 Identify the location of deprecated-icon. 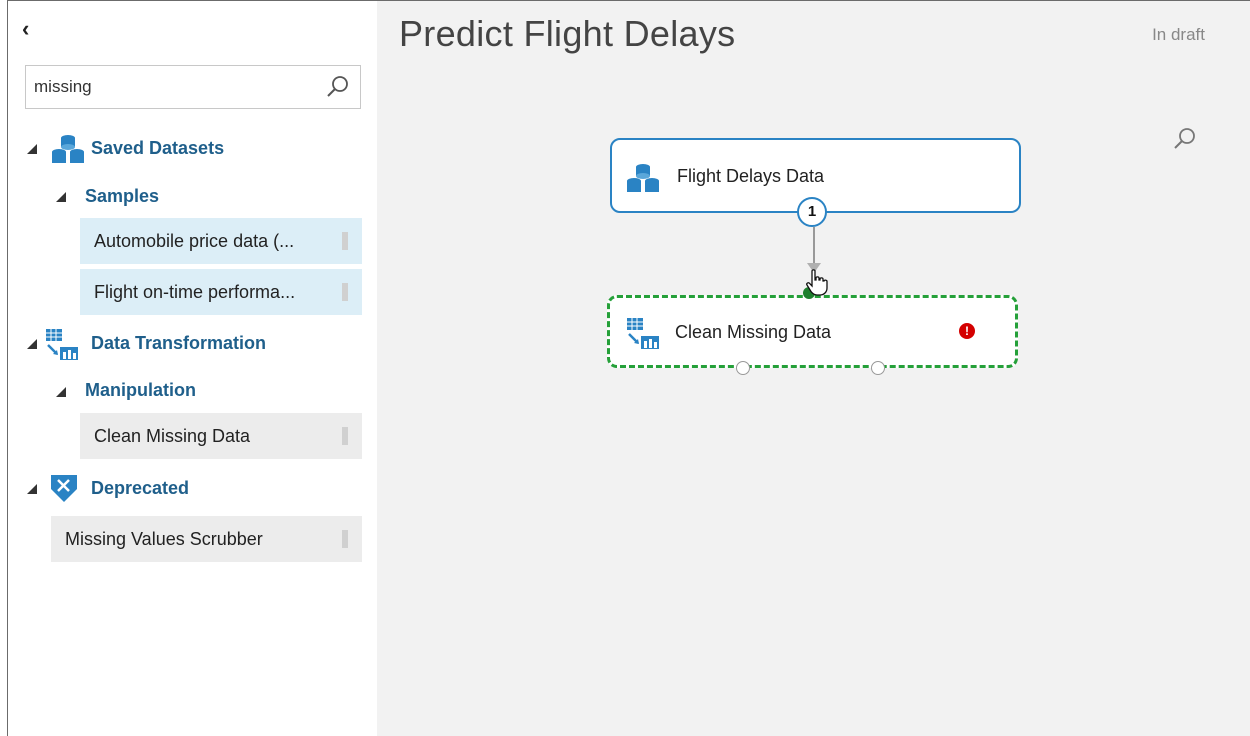
(64, 488).